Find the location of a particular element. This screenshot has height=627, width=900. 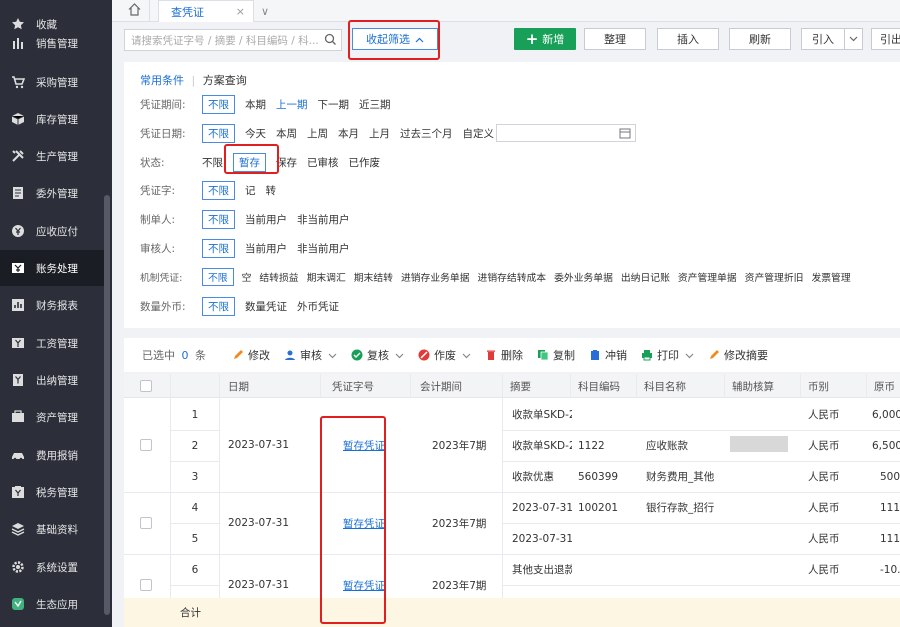

sidebar-item-payroll: 工资管理 is located at coordinates (52, 343).